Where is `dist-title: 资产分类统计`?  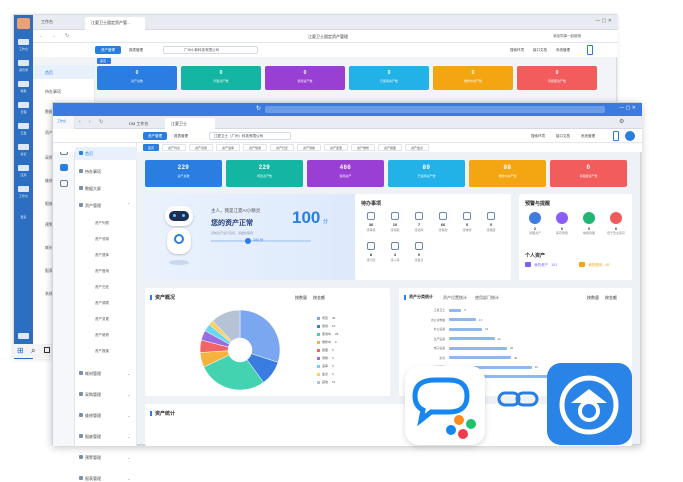 dist-title: 资产分类统计 is located at coordinates (421, 297).